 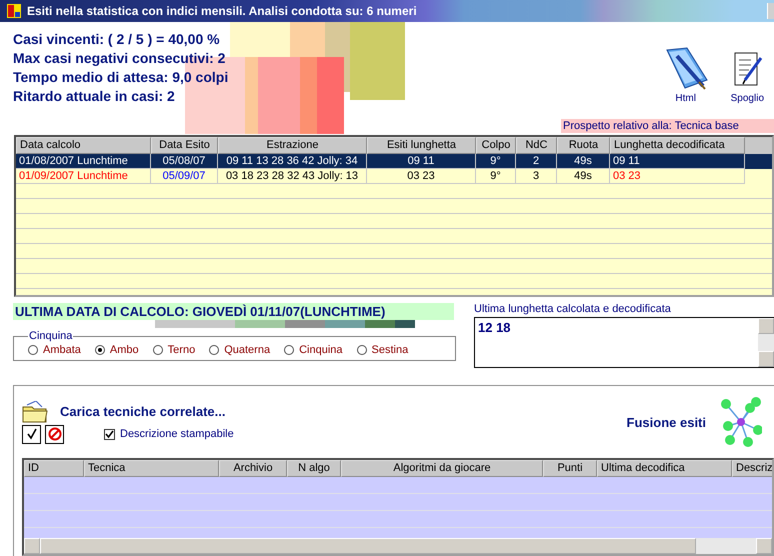 What do you see at coordinates (54, 350) in the screenshot?
I see `radio-option: Ambata` at bounding box center [54, 350].